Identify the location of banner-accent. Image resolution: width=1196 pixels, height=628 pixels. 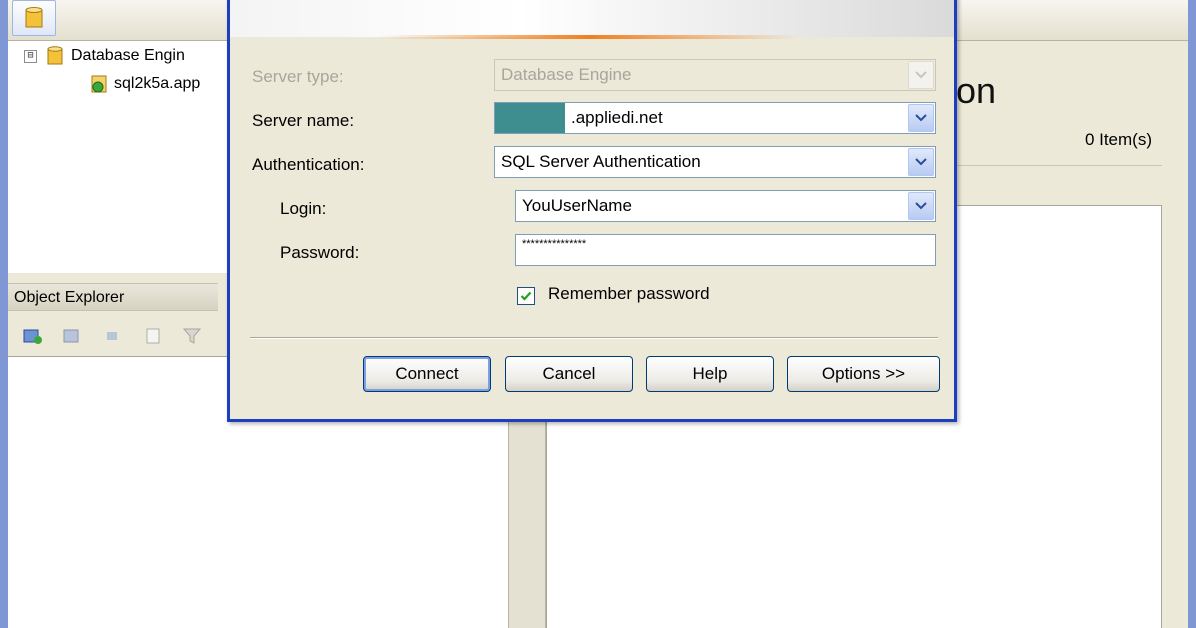
(590, 37).